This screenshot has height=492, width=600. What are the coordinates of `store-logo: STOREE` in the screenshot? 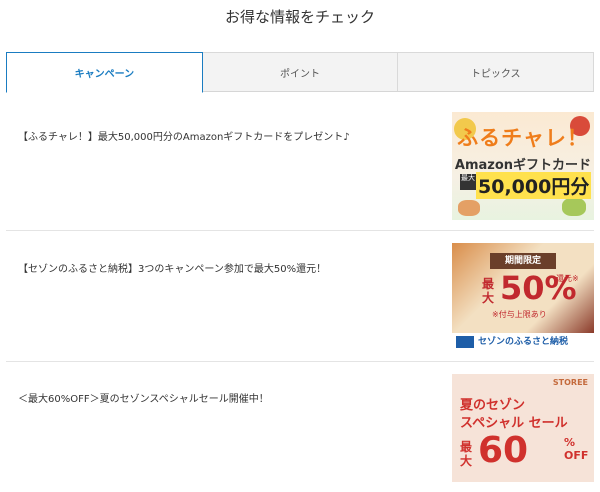 It's located at (570, 382).